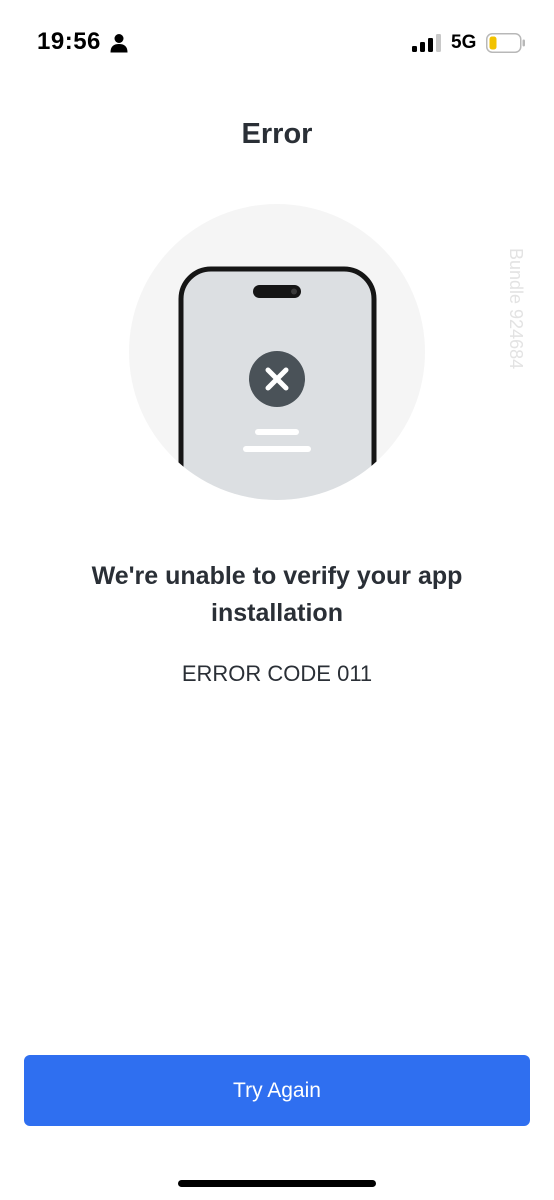  What do you see at coordinates (464, 42) in the screenshot?
I see `network-type-label: 5G` at bounding box center [464, 42].